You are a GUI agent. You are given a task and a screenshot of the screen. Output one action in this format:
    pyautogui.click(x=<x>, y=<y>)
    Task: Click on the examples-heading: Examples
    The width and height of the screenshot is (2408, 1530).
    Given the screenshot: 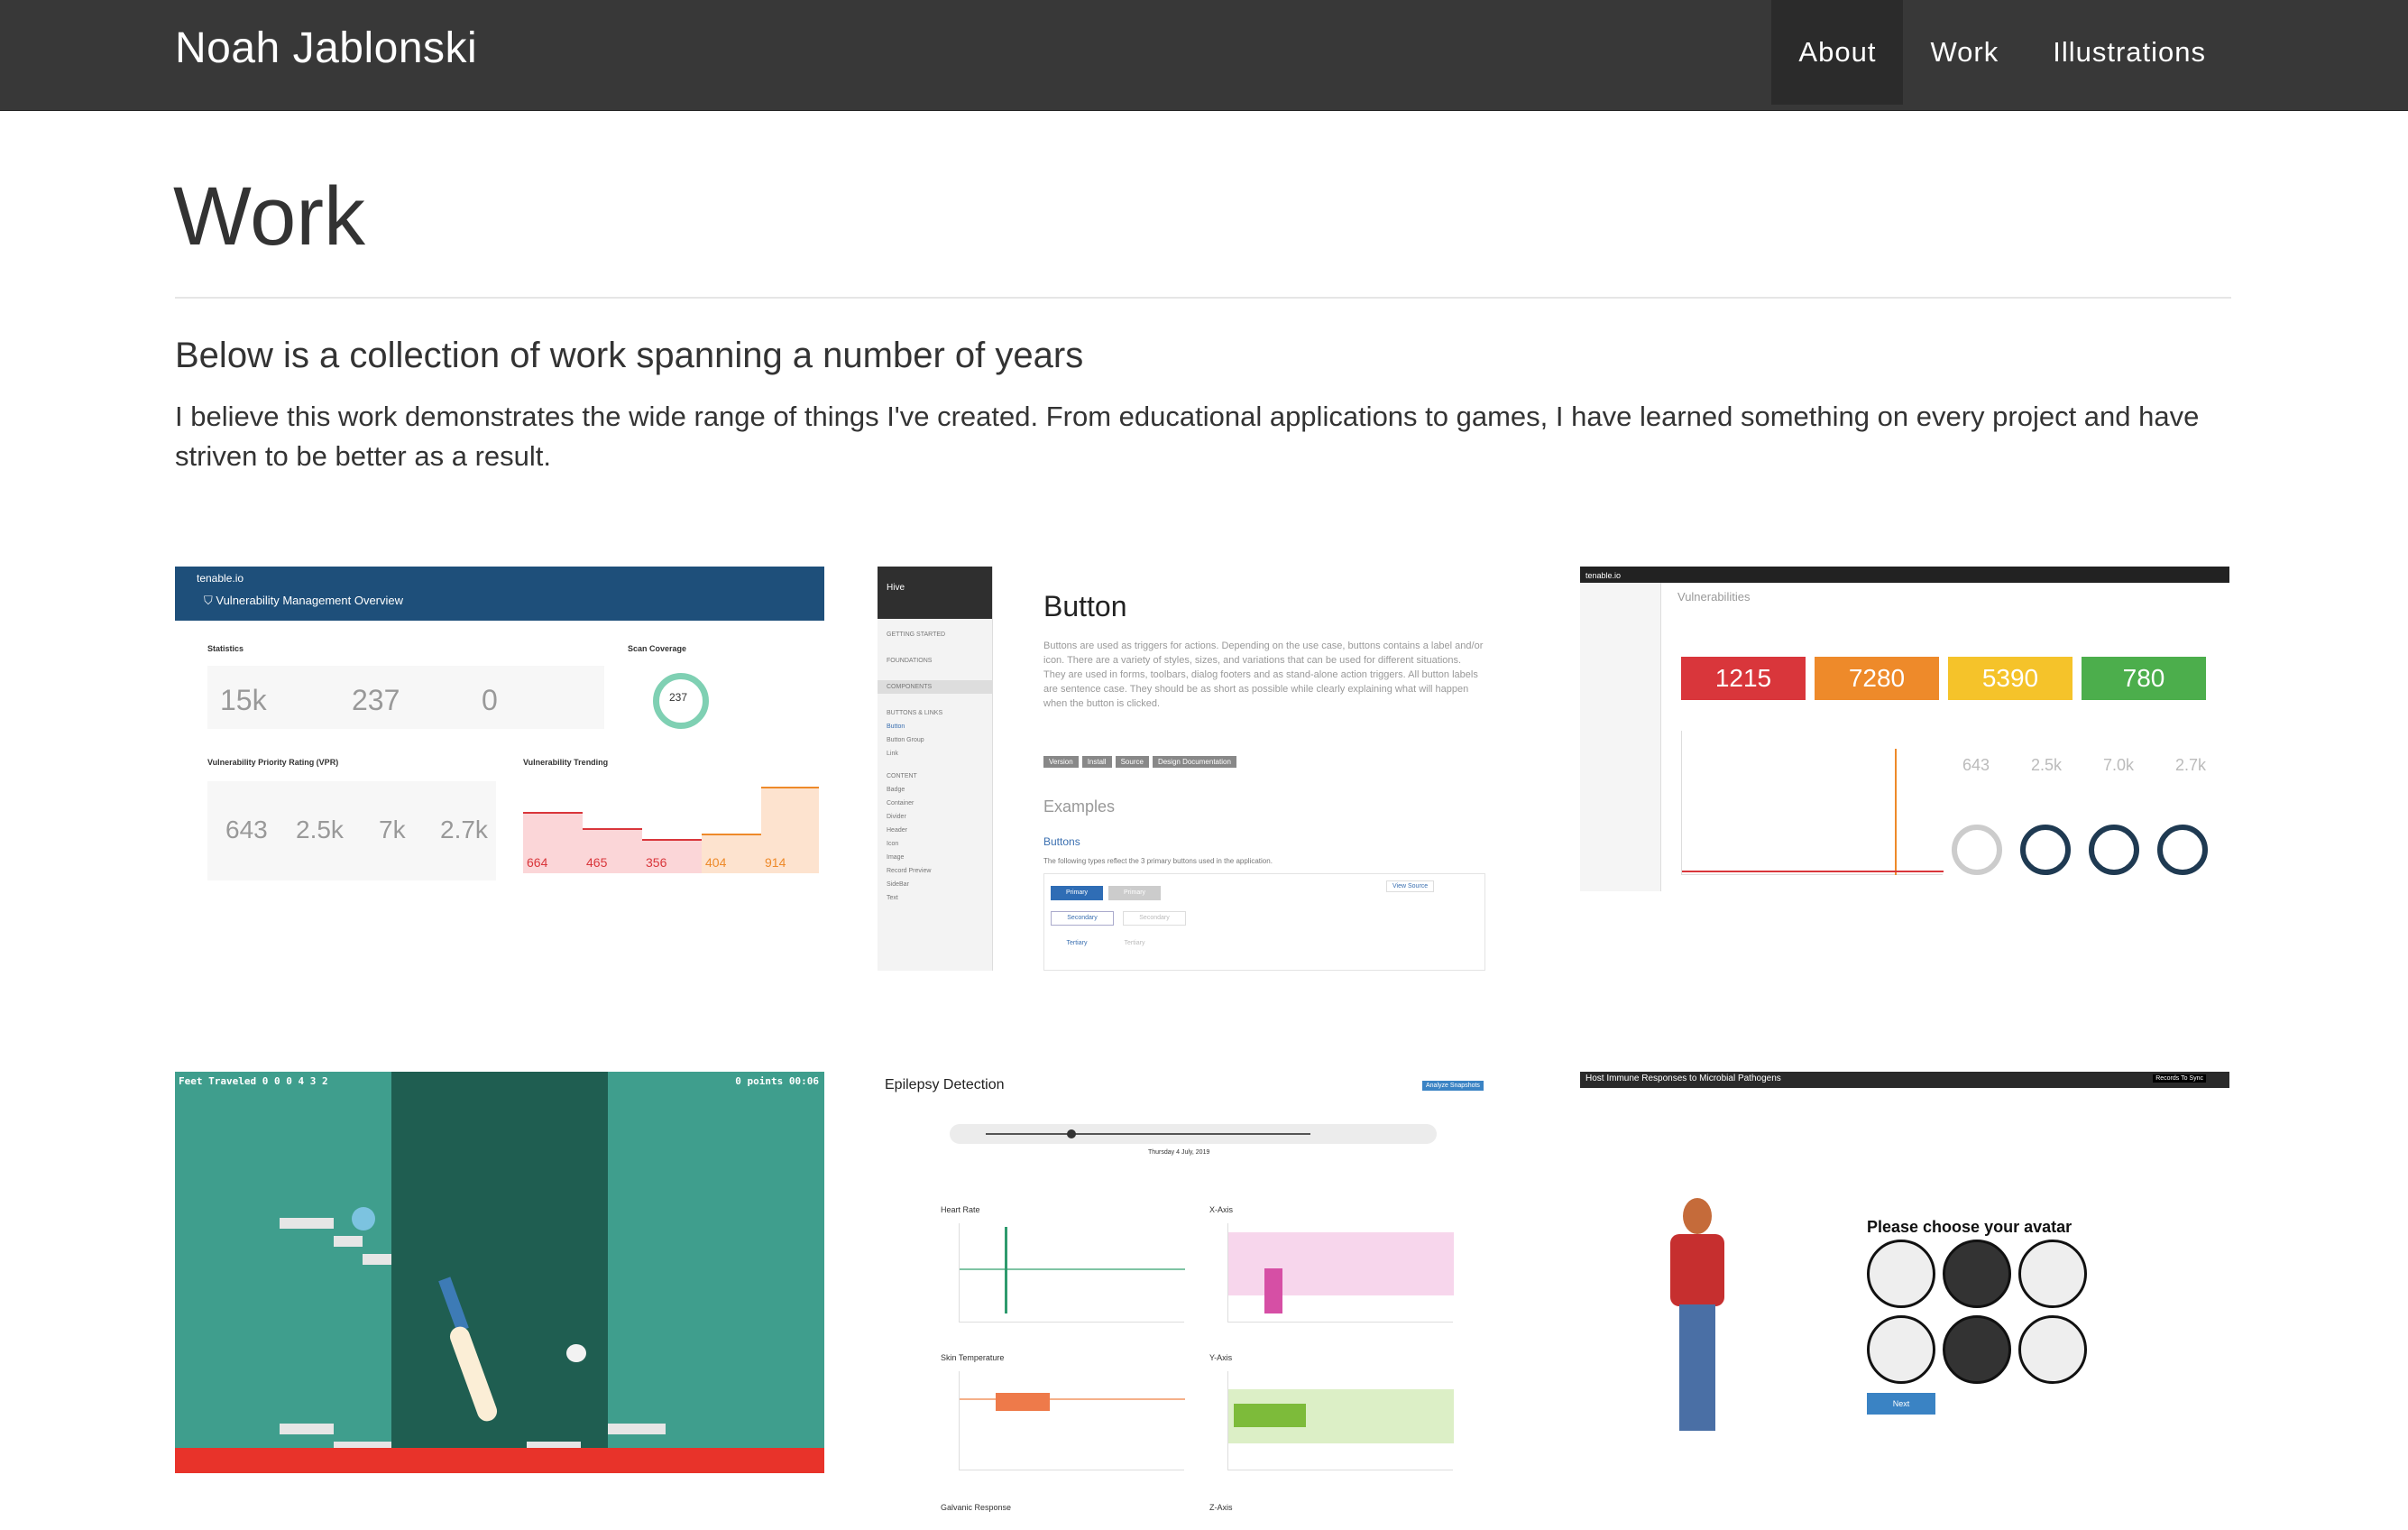 What is the action you would take?
    pyautogui.click(x=1079, y=807)
    